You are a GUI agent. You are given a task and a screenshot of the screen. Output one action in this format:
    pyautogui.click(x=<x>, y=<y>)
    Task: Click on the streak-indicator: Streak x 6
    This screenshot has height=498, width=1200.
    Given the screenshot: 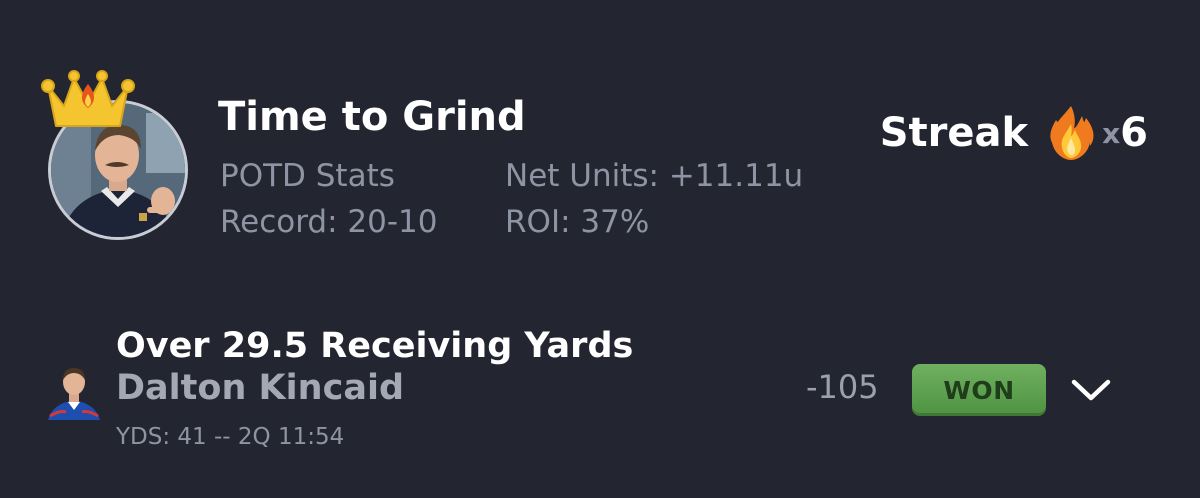 What is the action you would take?
    pyautogui.click(x=1014, y=133)
    